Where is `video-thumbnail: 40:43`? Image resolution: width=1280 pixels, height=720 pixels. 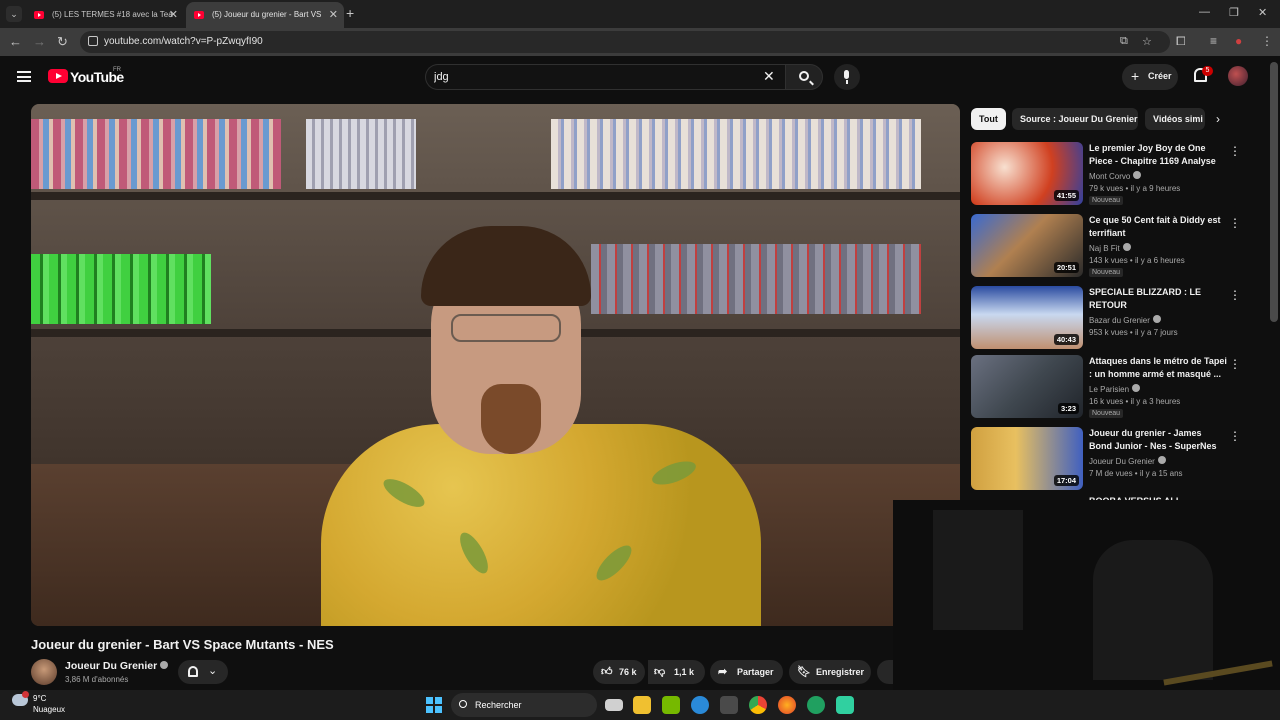
video-thumbnail: 40:43 is located at coordinates (1027, 317).